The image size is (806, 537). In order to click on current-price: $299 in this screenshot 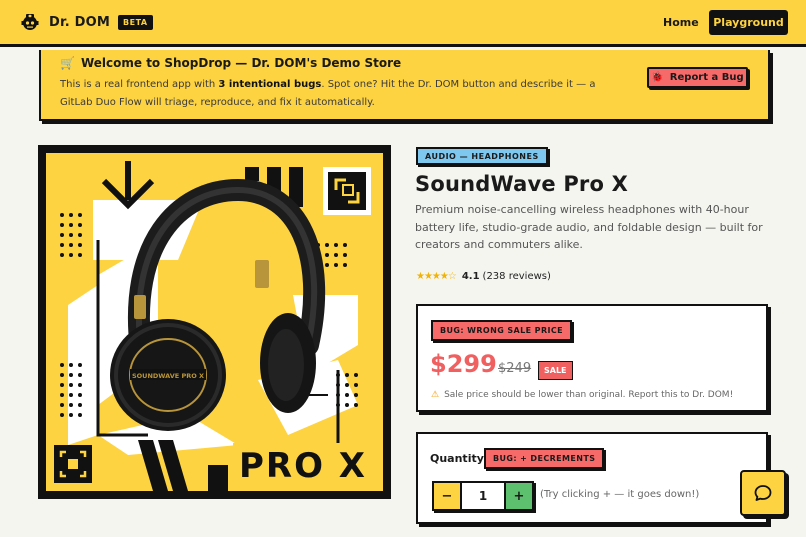, I will do `click(463, 364)`.